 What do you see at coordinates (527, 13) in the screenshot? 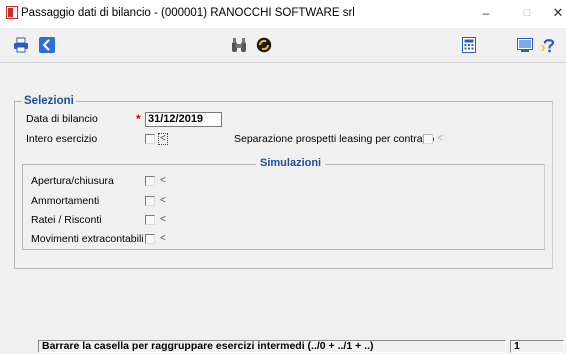
I see `maximize-button: □` at bounding box center [527, 13].